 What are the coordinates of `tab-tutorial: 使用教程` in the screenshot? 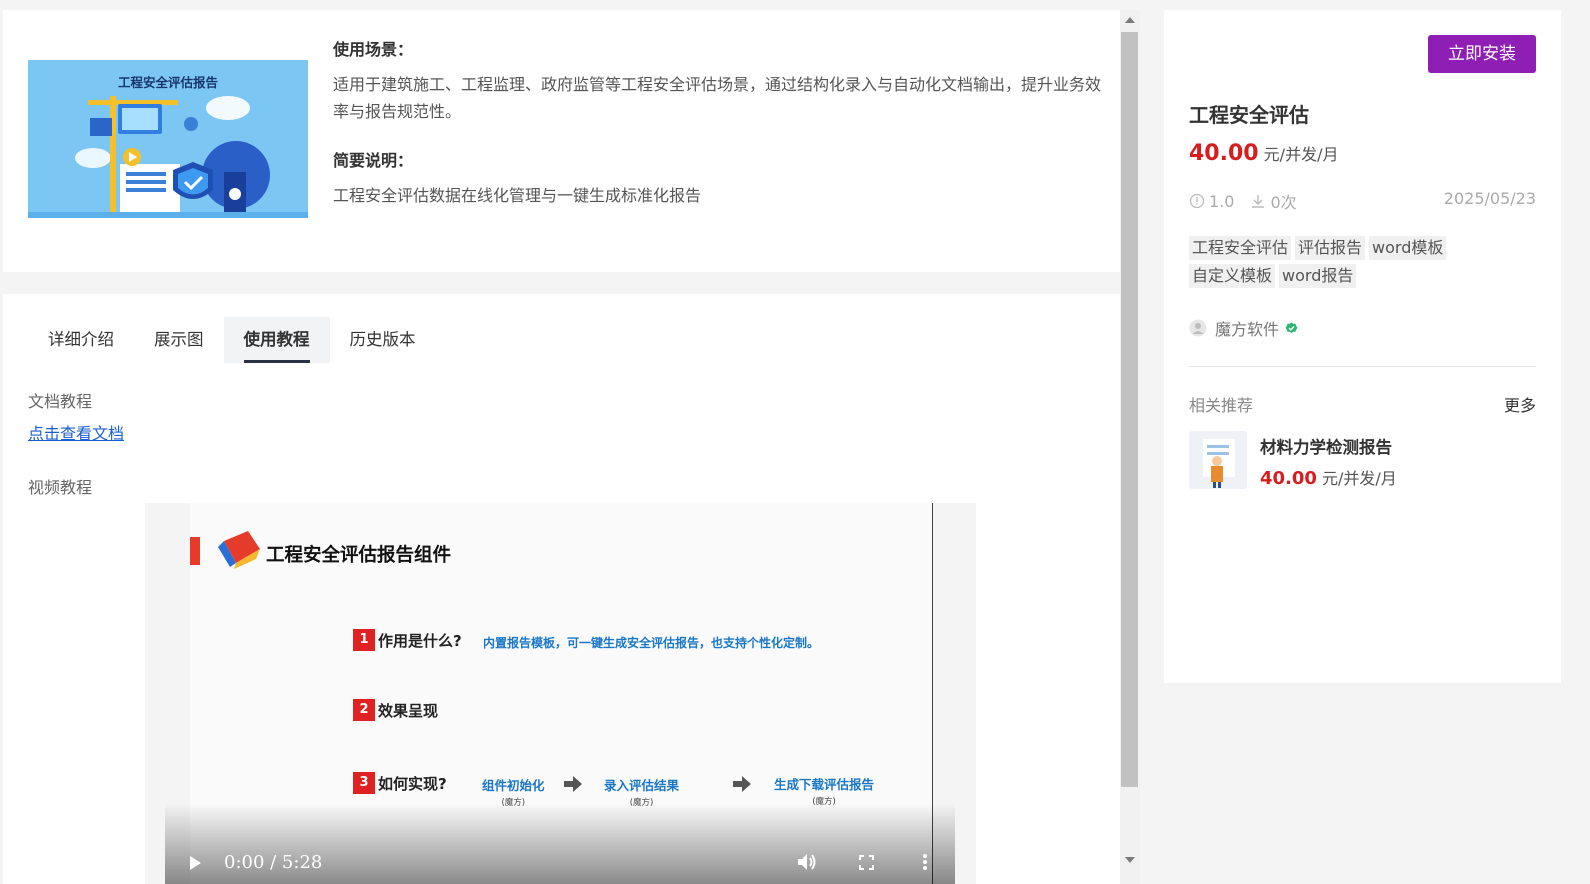 It's located at (276, 340).